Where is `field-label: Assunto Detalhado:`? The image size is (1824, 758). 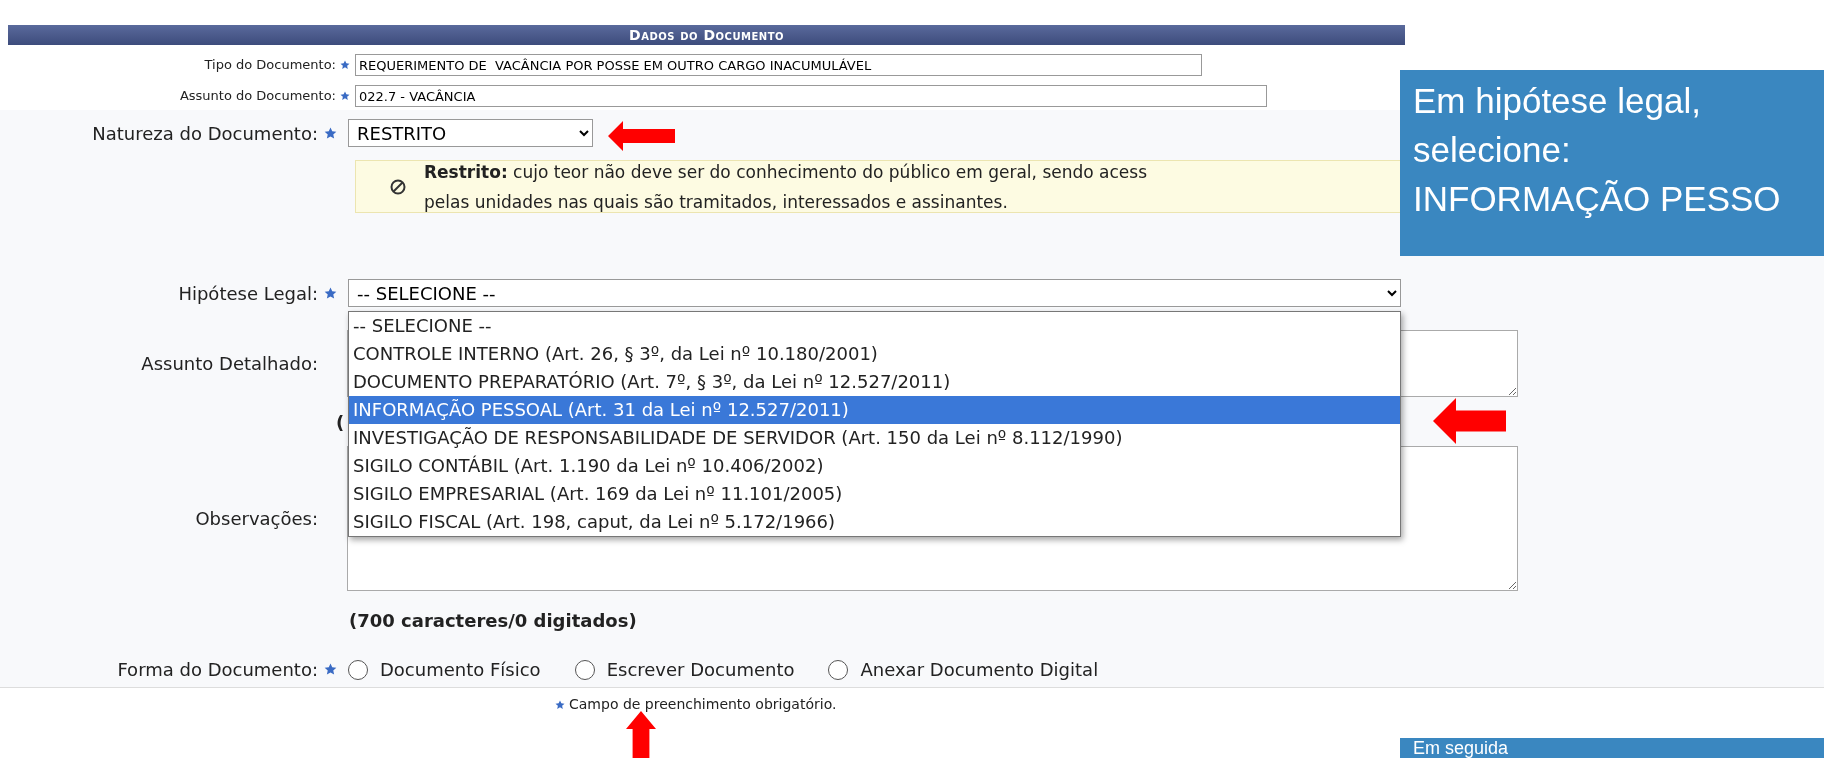
field-label: Assunto Detalhado: is located at coordinates (229, 364).